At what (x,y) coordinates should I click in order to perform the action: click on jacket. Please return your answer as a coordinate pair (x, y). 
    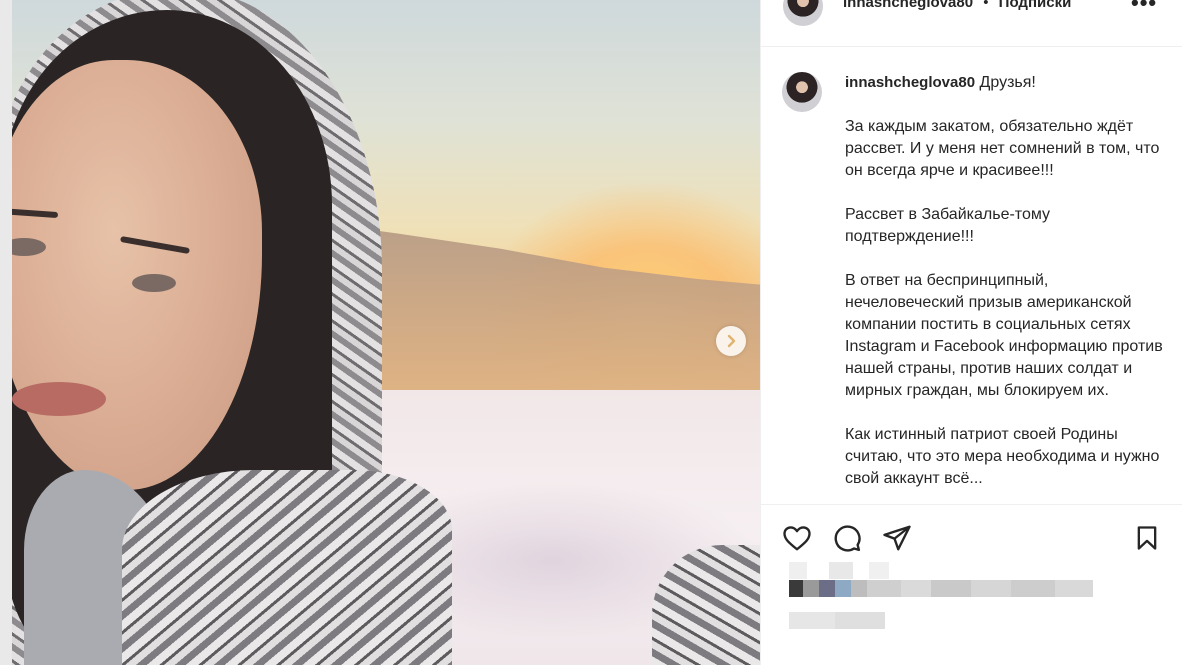
    Looking at the image, I should click on (287, 567).